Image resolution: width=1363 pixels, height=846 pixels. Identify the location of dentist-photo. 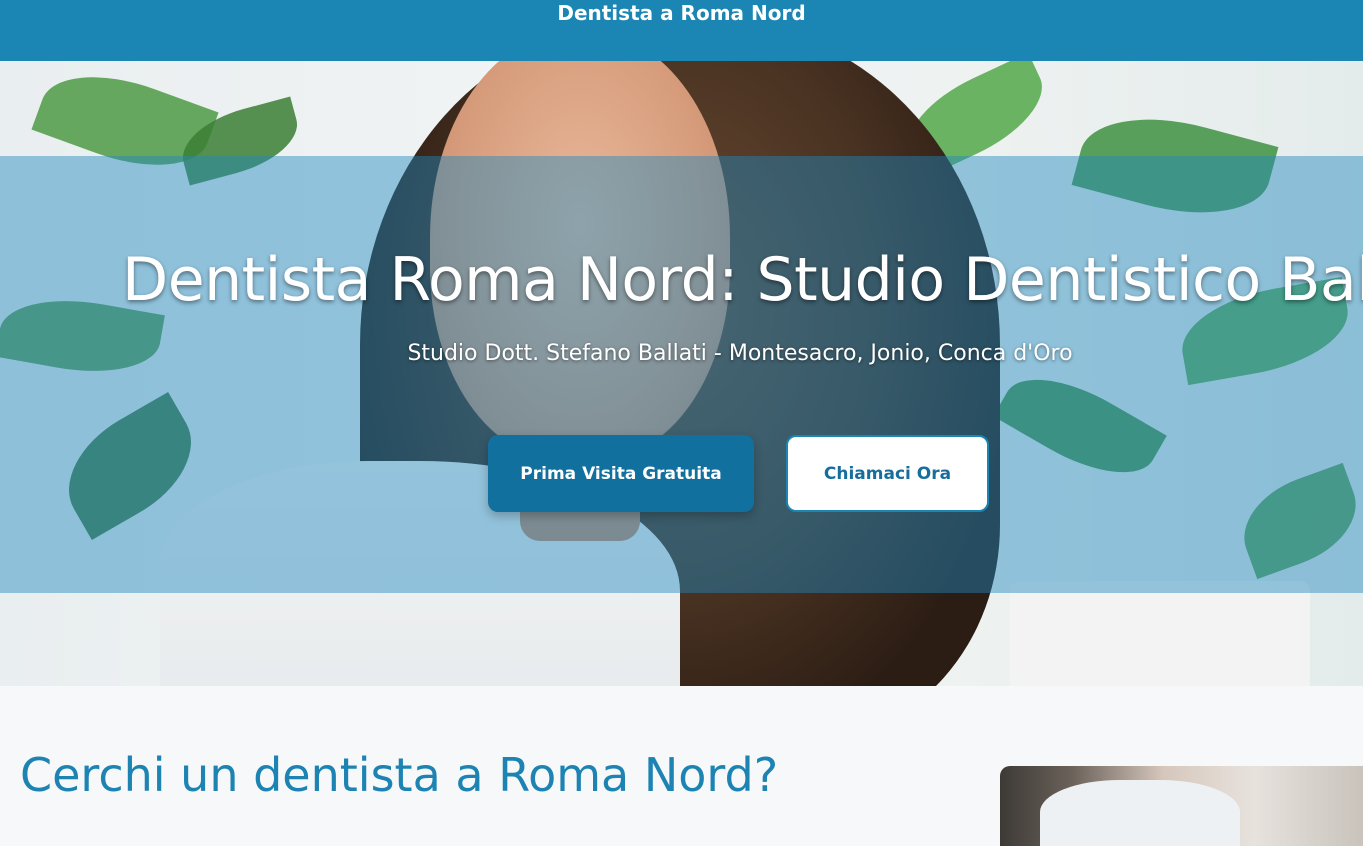
(1181, 806).